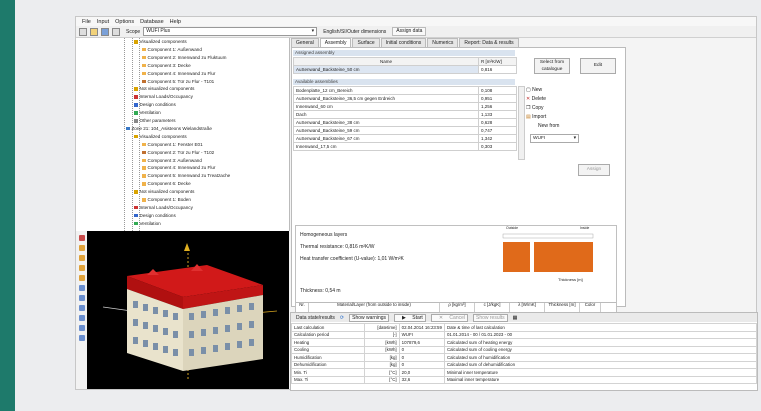 This screenshot has width=761, height=411. What do you see at coordinates (542, 99) in the screenshot?
I see `delete-button: ✕ Delete` at bounding box center [542, 99].